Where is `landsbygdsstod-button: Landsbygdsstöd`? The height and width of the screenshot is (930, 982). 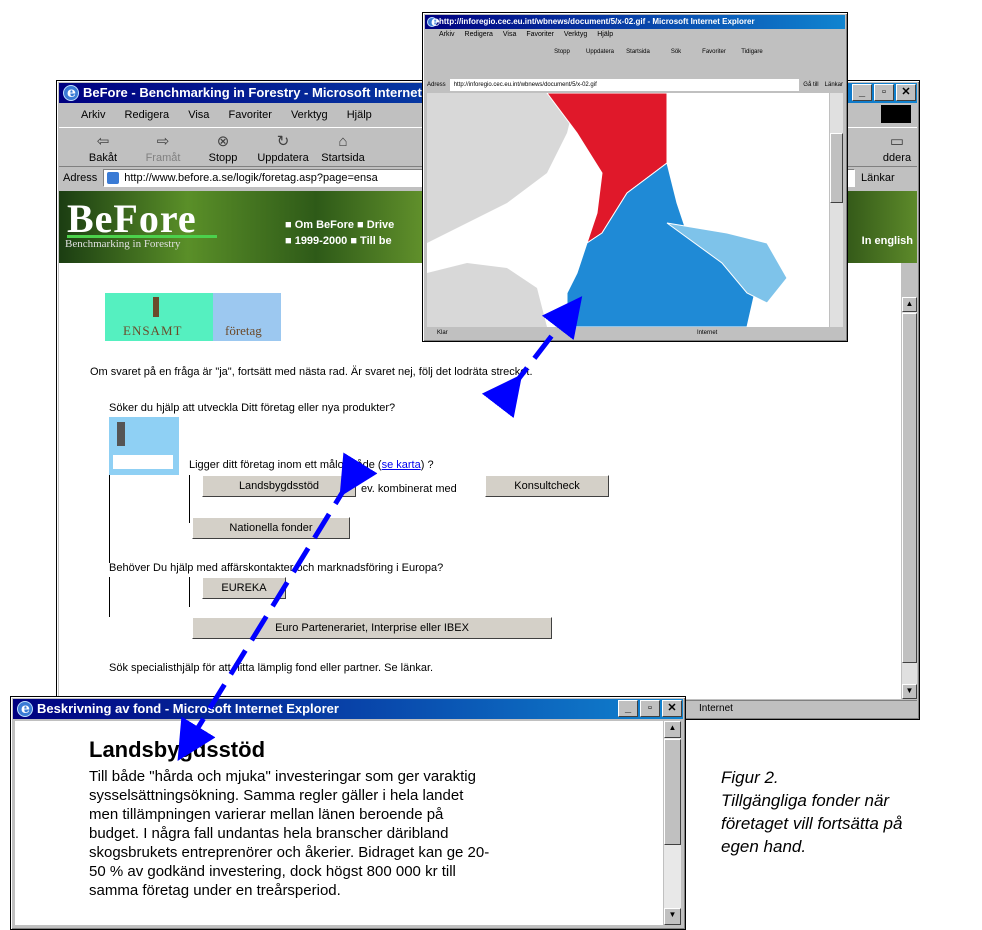
landsbygdsstod-button: Landsbygdsstöd is located at coordinates (279, 486).